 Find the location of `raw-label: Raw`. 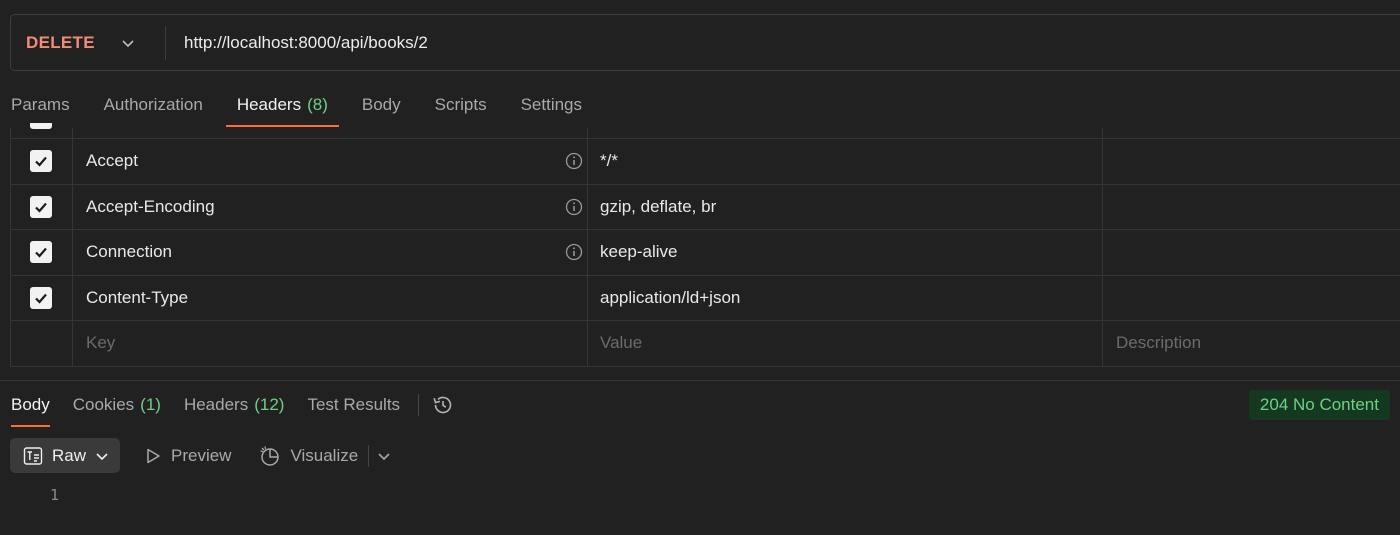

raw-label: Raw is located at coordinates (69, 455).